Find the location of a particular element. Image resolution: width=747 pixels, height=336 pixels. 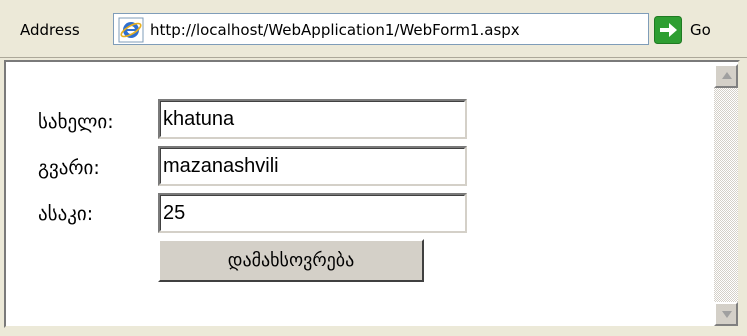

vertical-scrollbar is located at coordinates (726, 195).